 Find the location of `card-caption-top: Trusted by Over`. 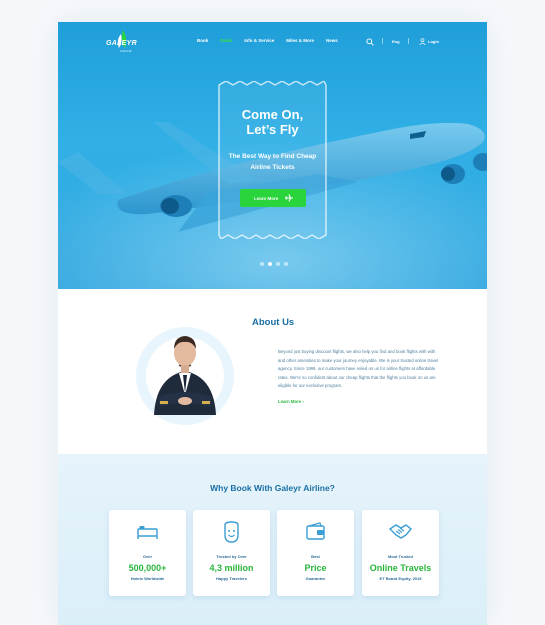

card-caption-top: Trusted by Over is located at coordinates (231, 556).